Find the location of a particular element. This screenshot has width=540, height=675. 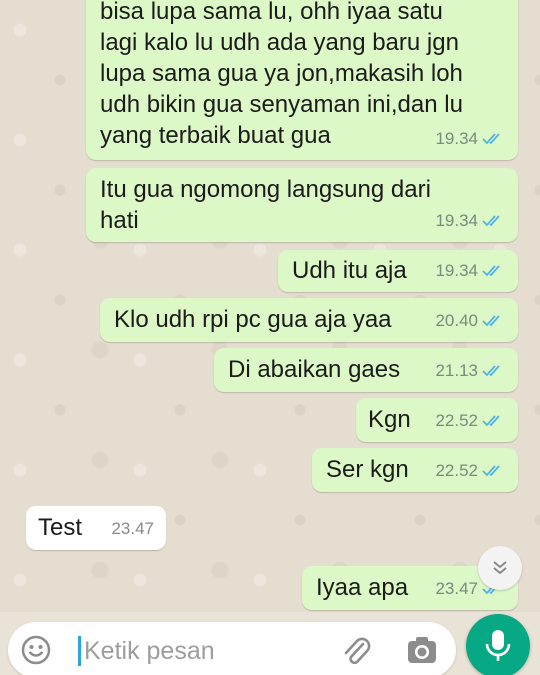

message-bubble-outgoing: Itu gua ngomong langsung dari hati 19.34 is located at coordinates (302, 205).